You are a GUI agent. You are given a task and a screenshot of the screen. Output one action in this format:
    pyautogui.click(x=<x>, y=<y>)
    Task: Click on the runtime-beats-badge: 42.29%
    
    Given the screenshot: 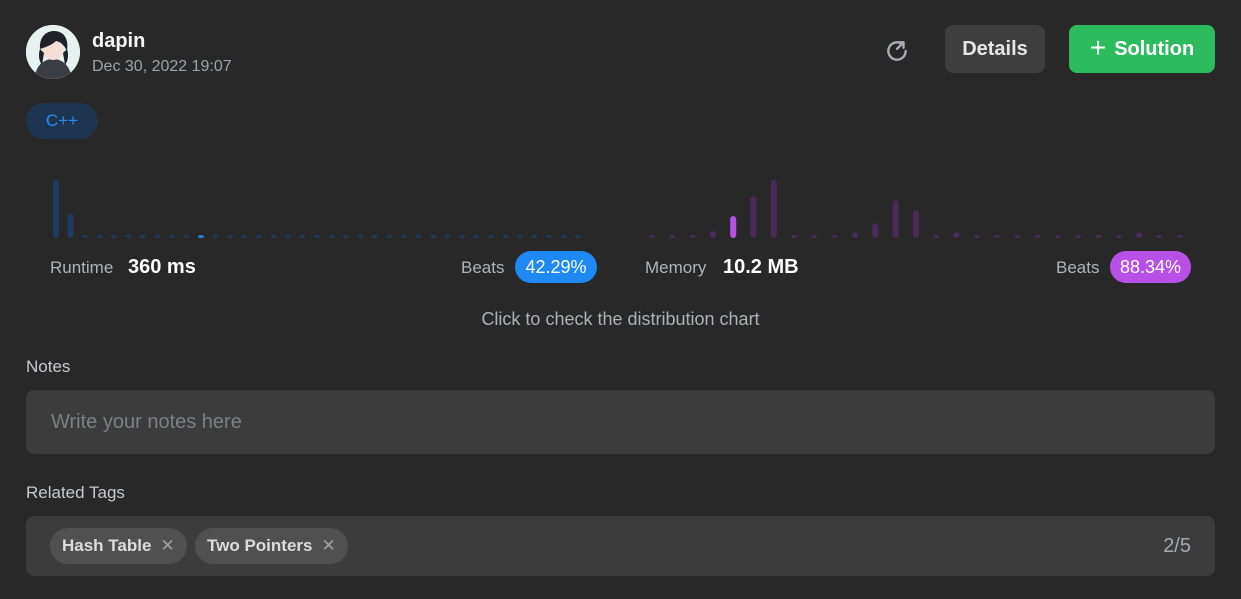 What is the action you would take?
    pyautogui.click(x=556, y=267)
    